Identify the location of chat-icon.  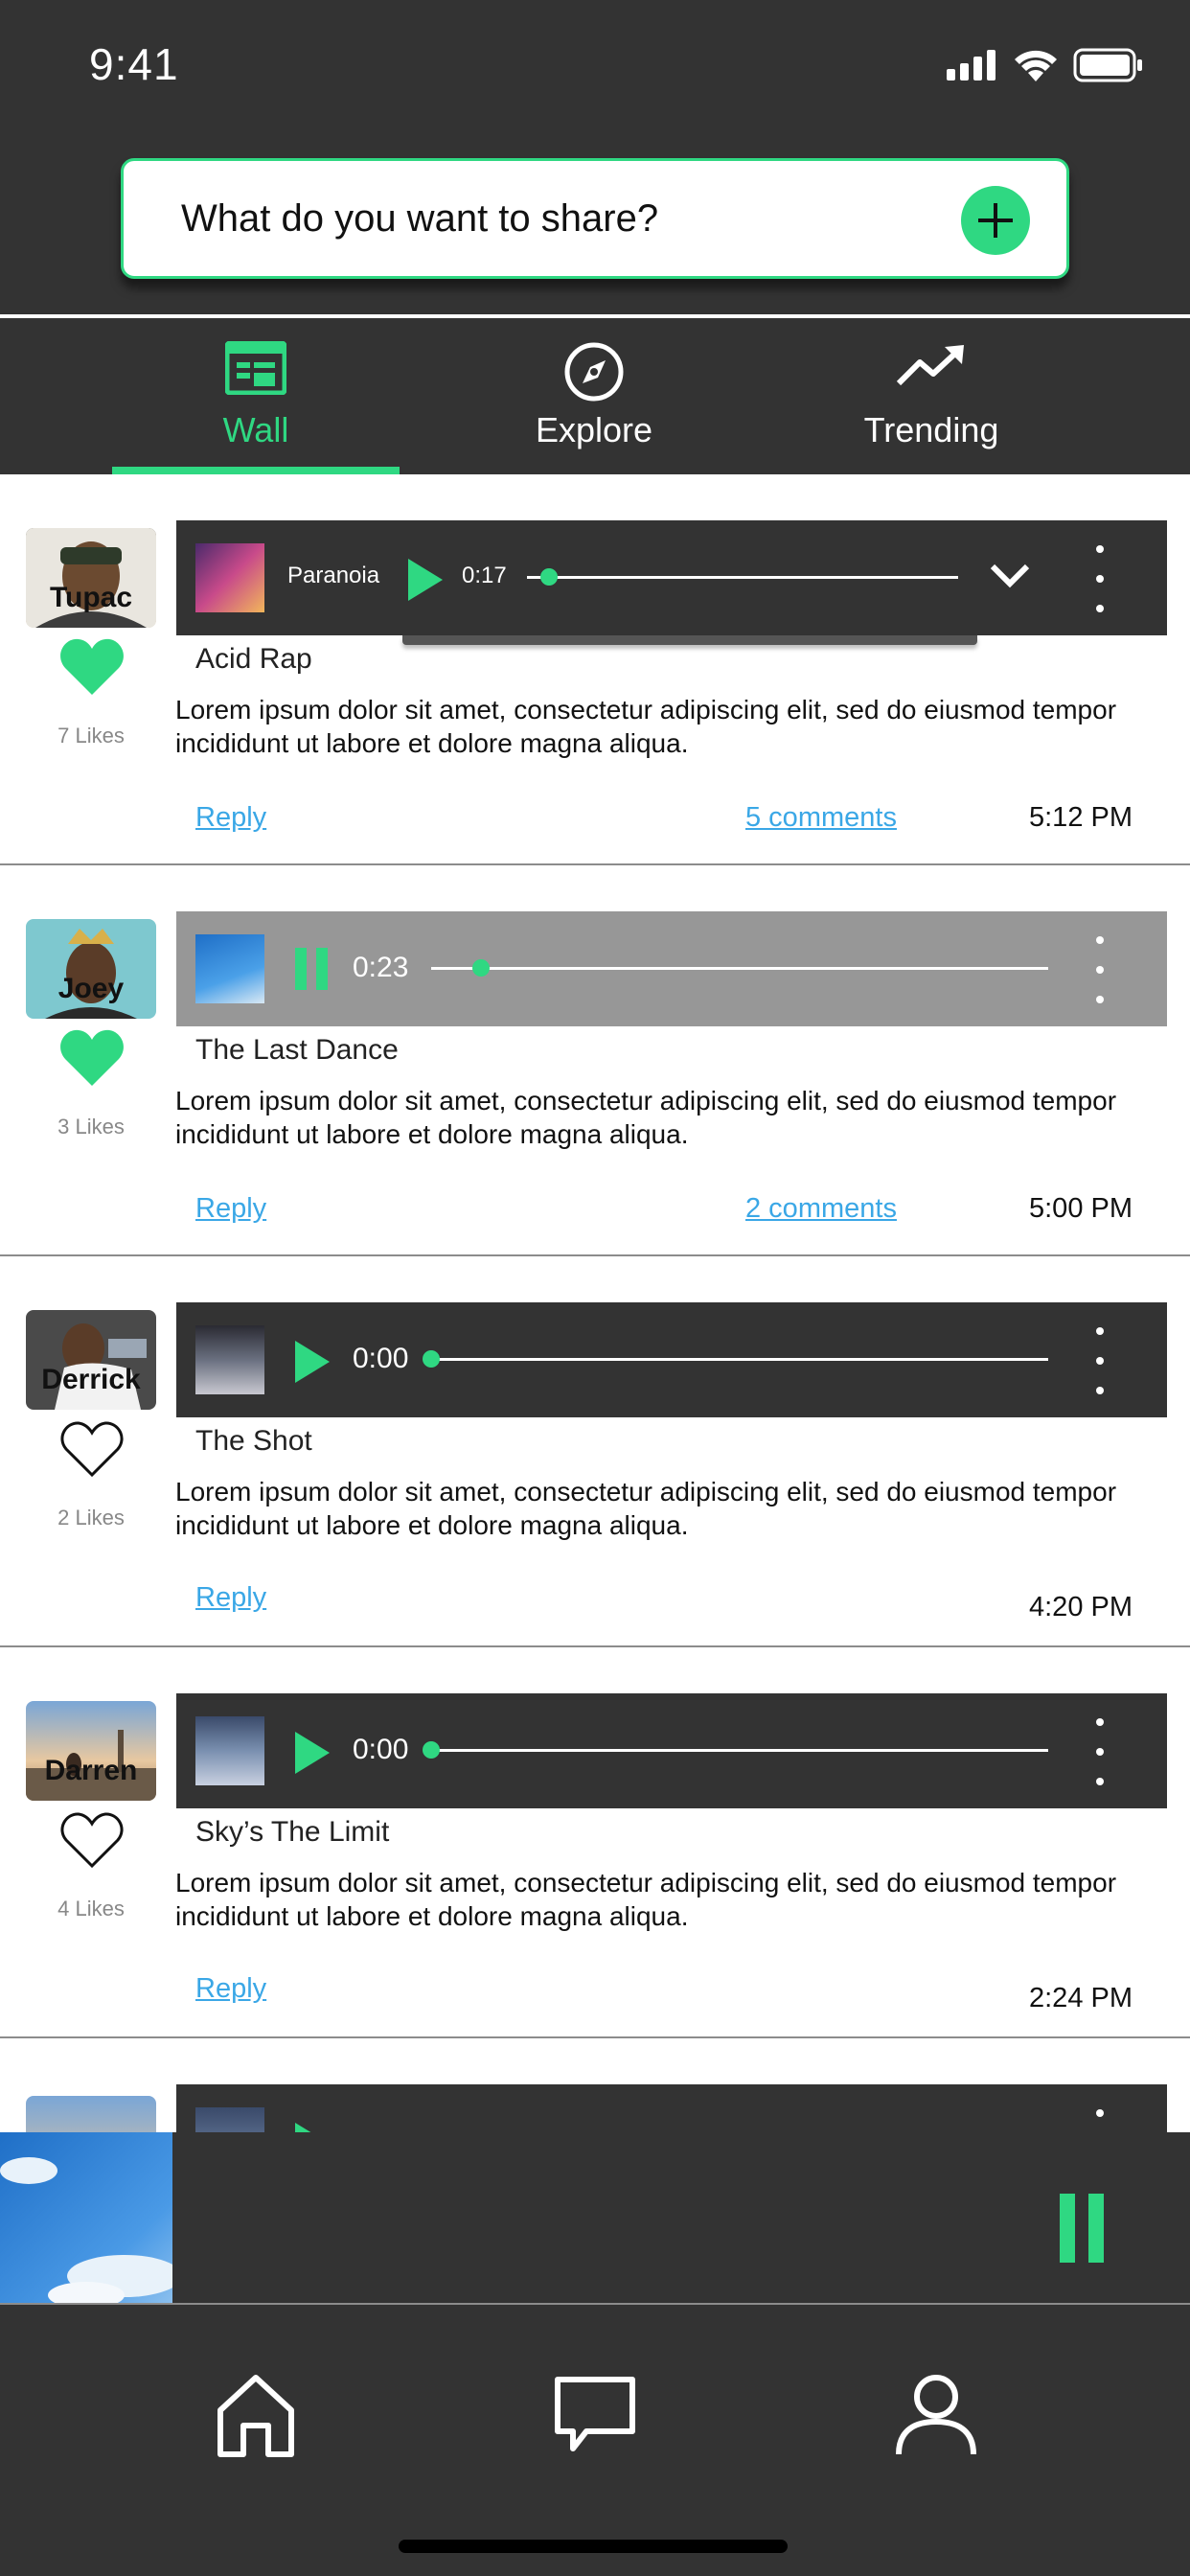
(595, 2415).